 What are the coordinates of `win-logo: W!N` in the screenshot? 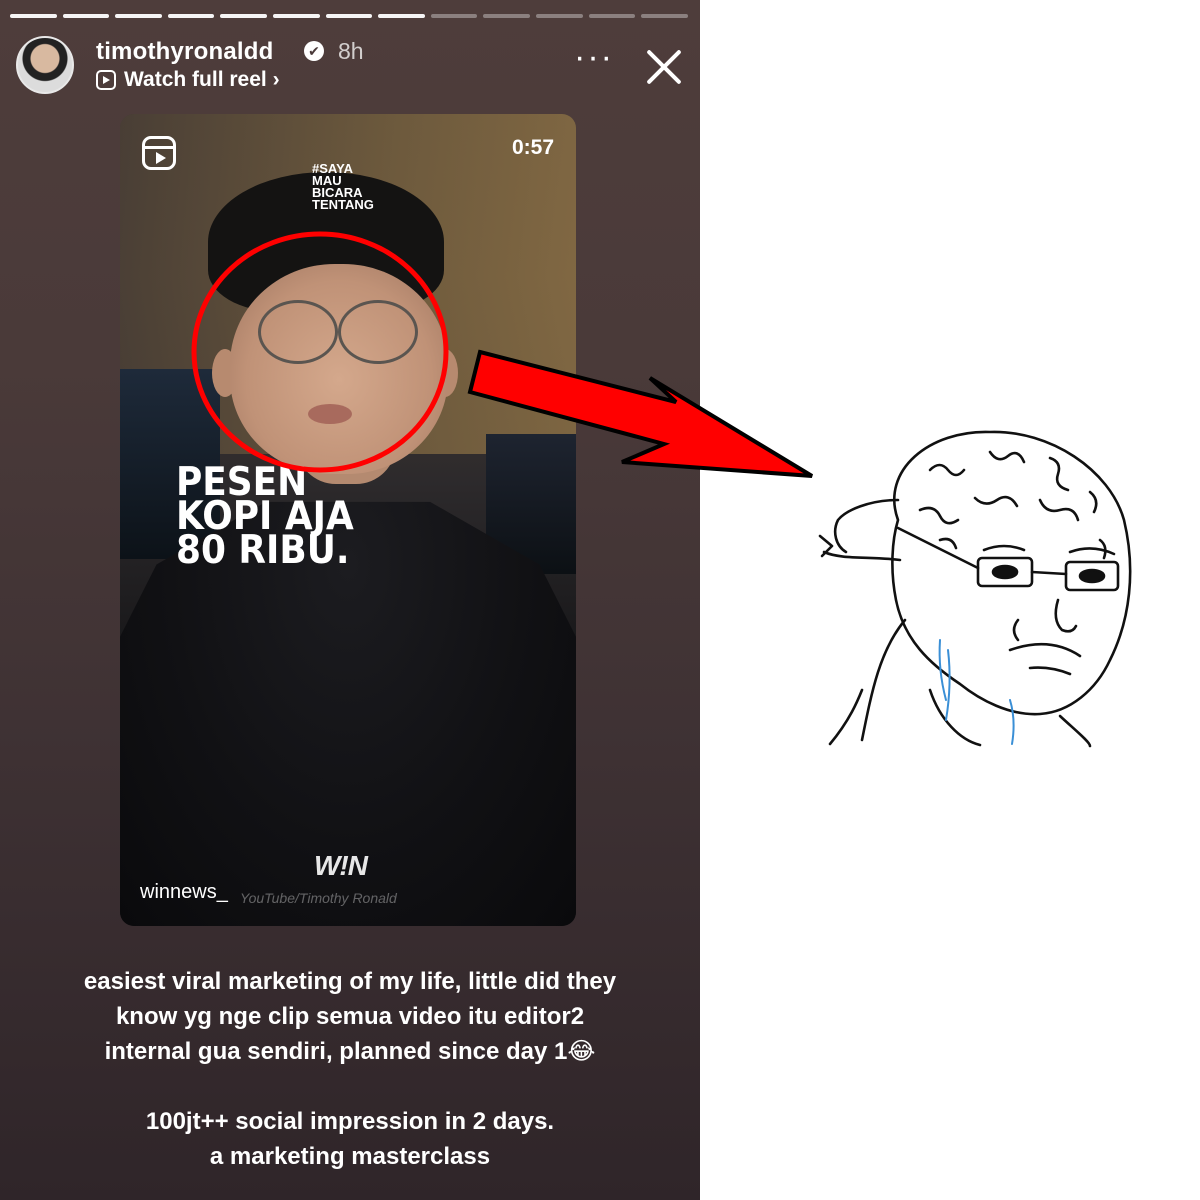 It's located at (341, 865).